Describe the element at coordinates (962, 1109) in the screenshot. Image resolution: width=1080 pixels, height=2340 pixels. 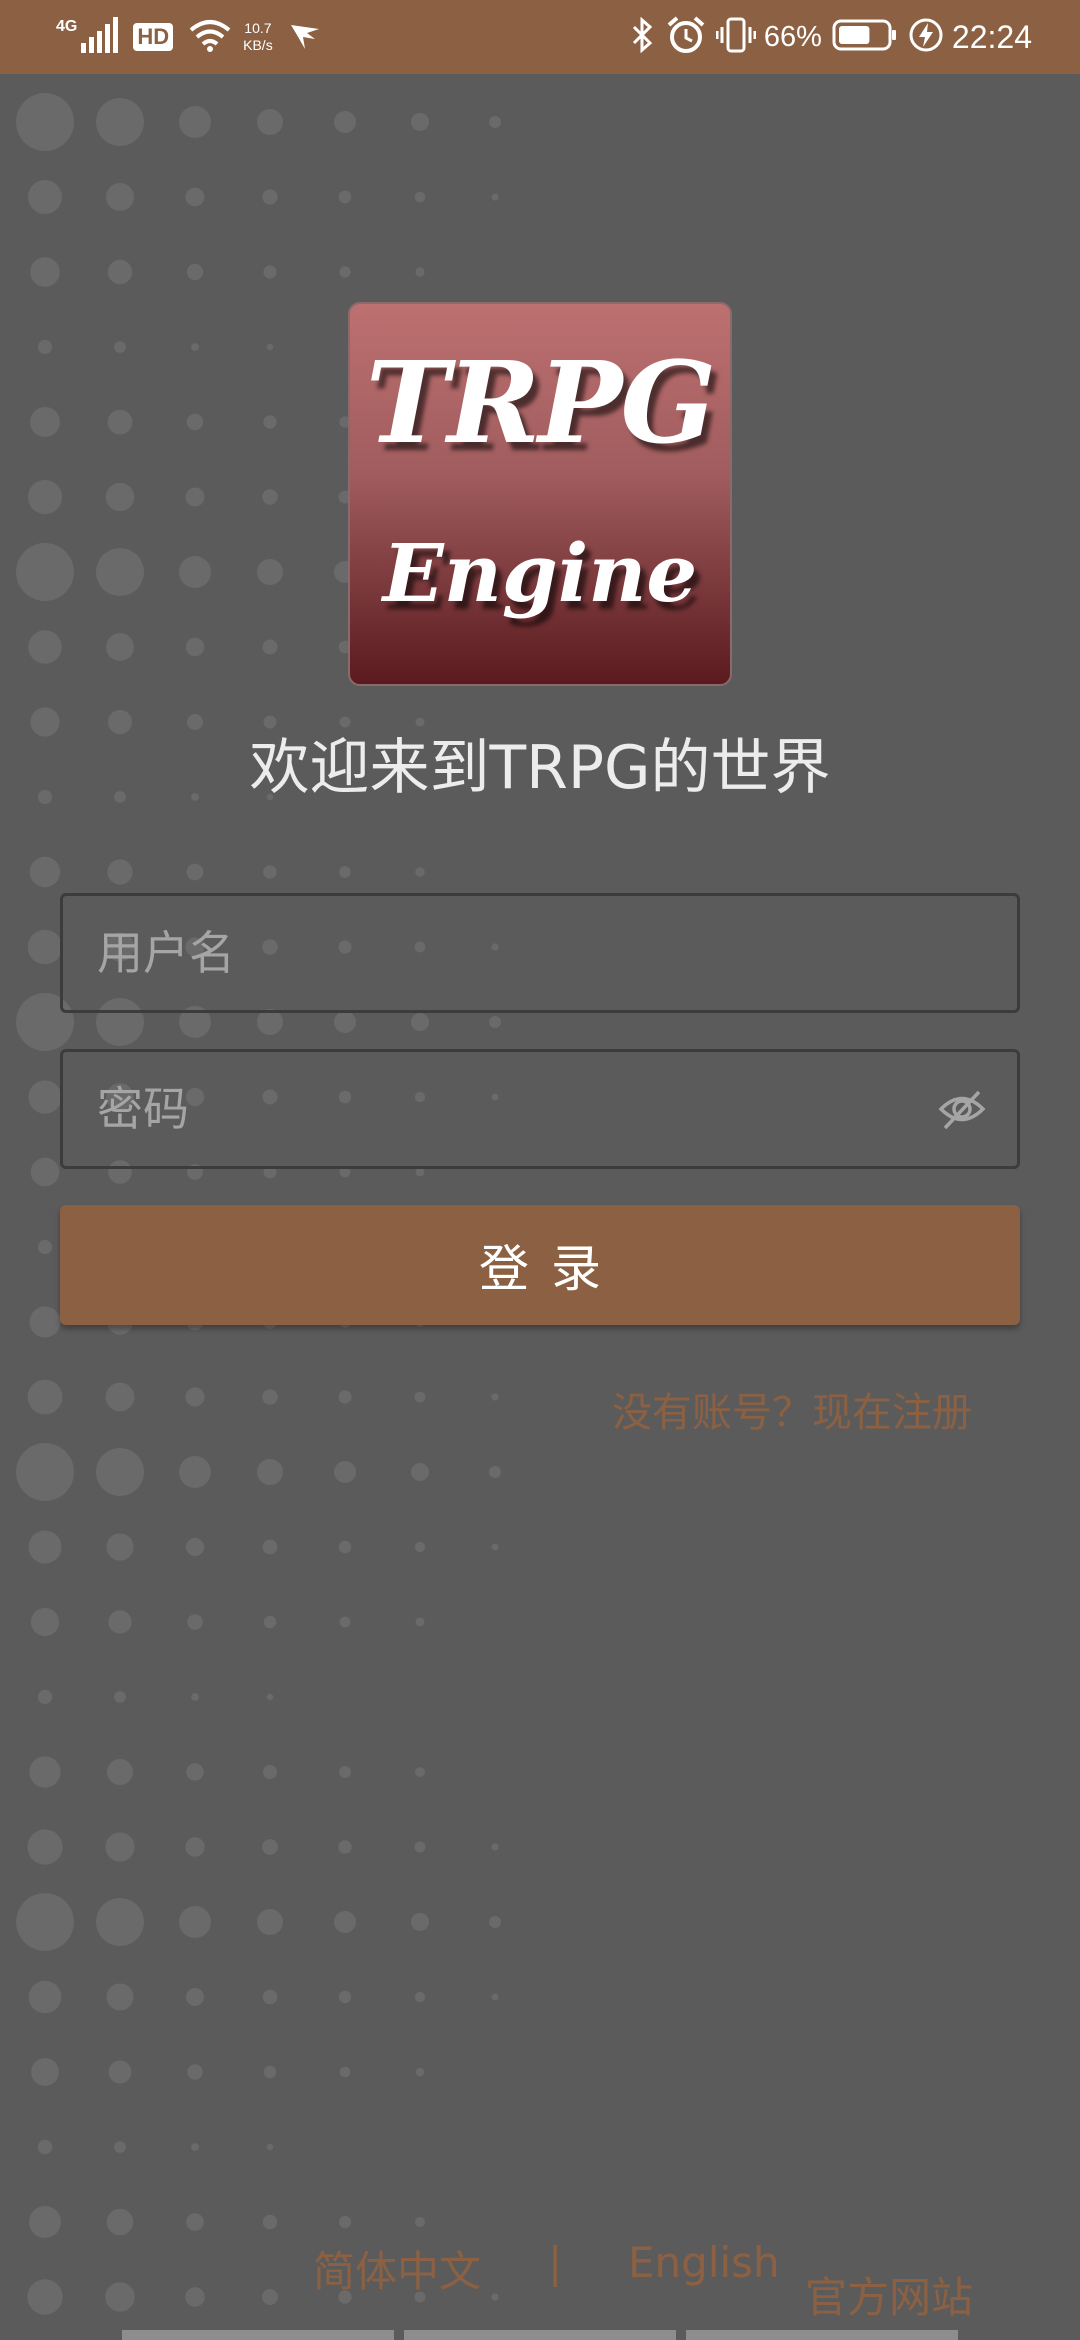
I see `eye-off-icon` at that location.